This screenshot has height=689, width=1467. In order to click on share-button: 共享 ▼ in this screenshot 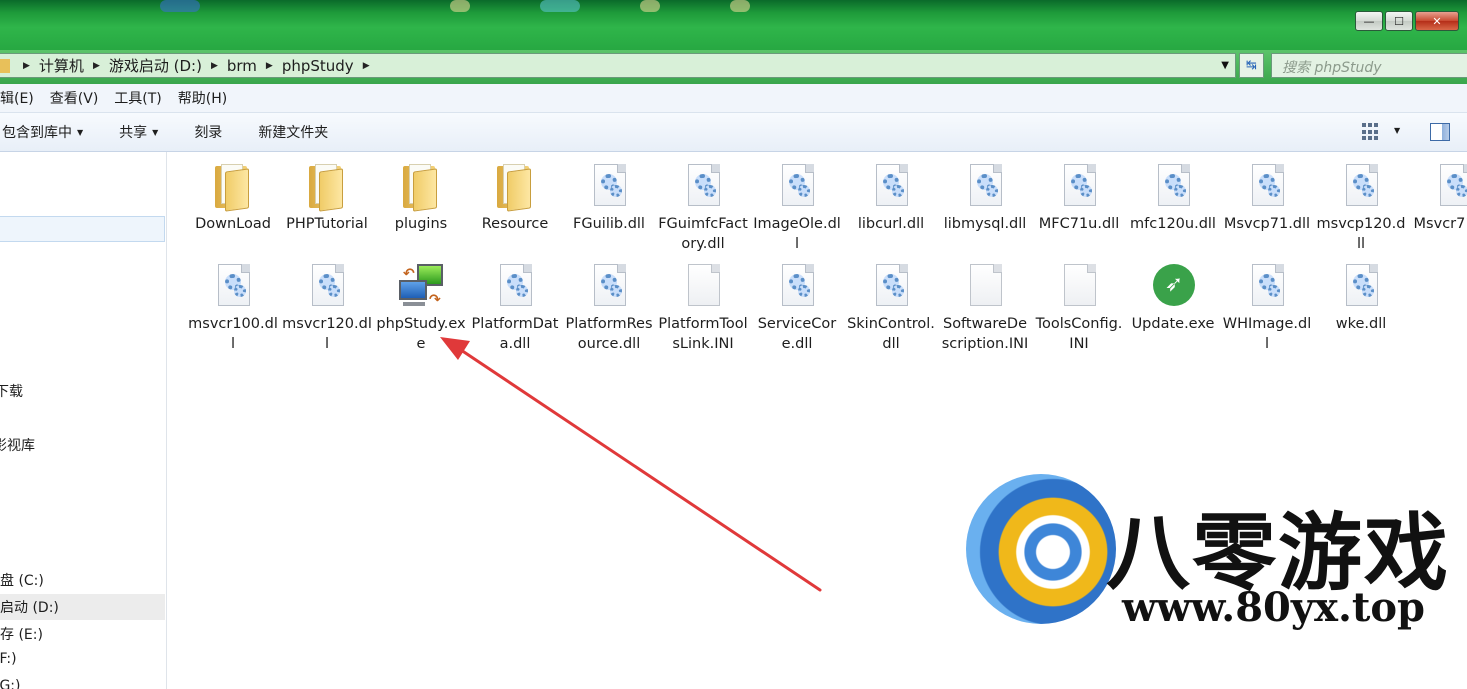, I will do `click(138, 132)`.